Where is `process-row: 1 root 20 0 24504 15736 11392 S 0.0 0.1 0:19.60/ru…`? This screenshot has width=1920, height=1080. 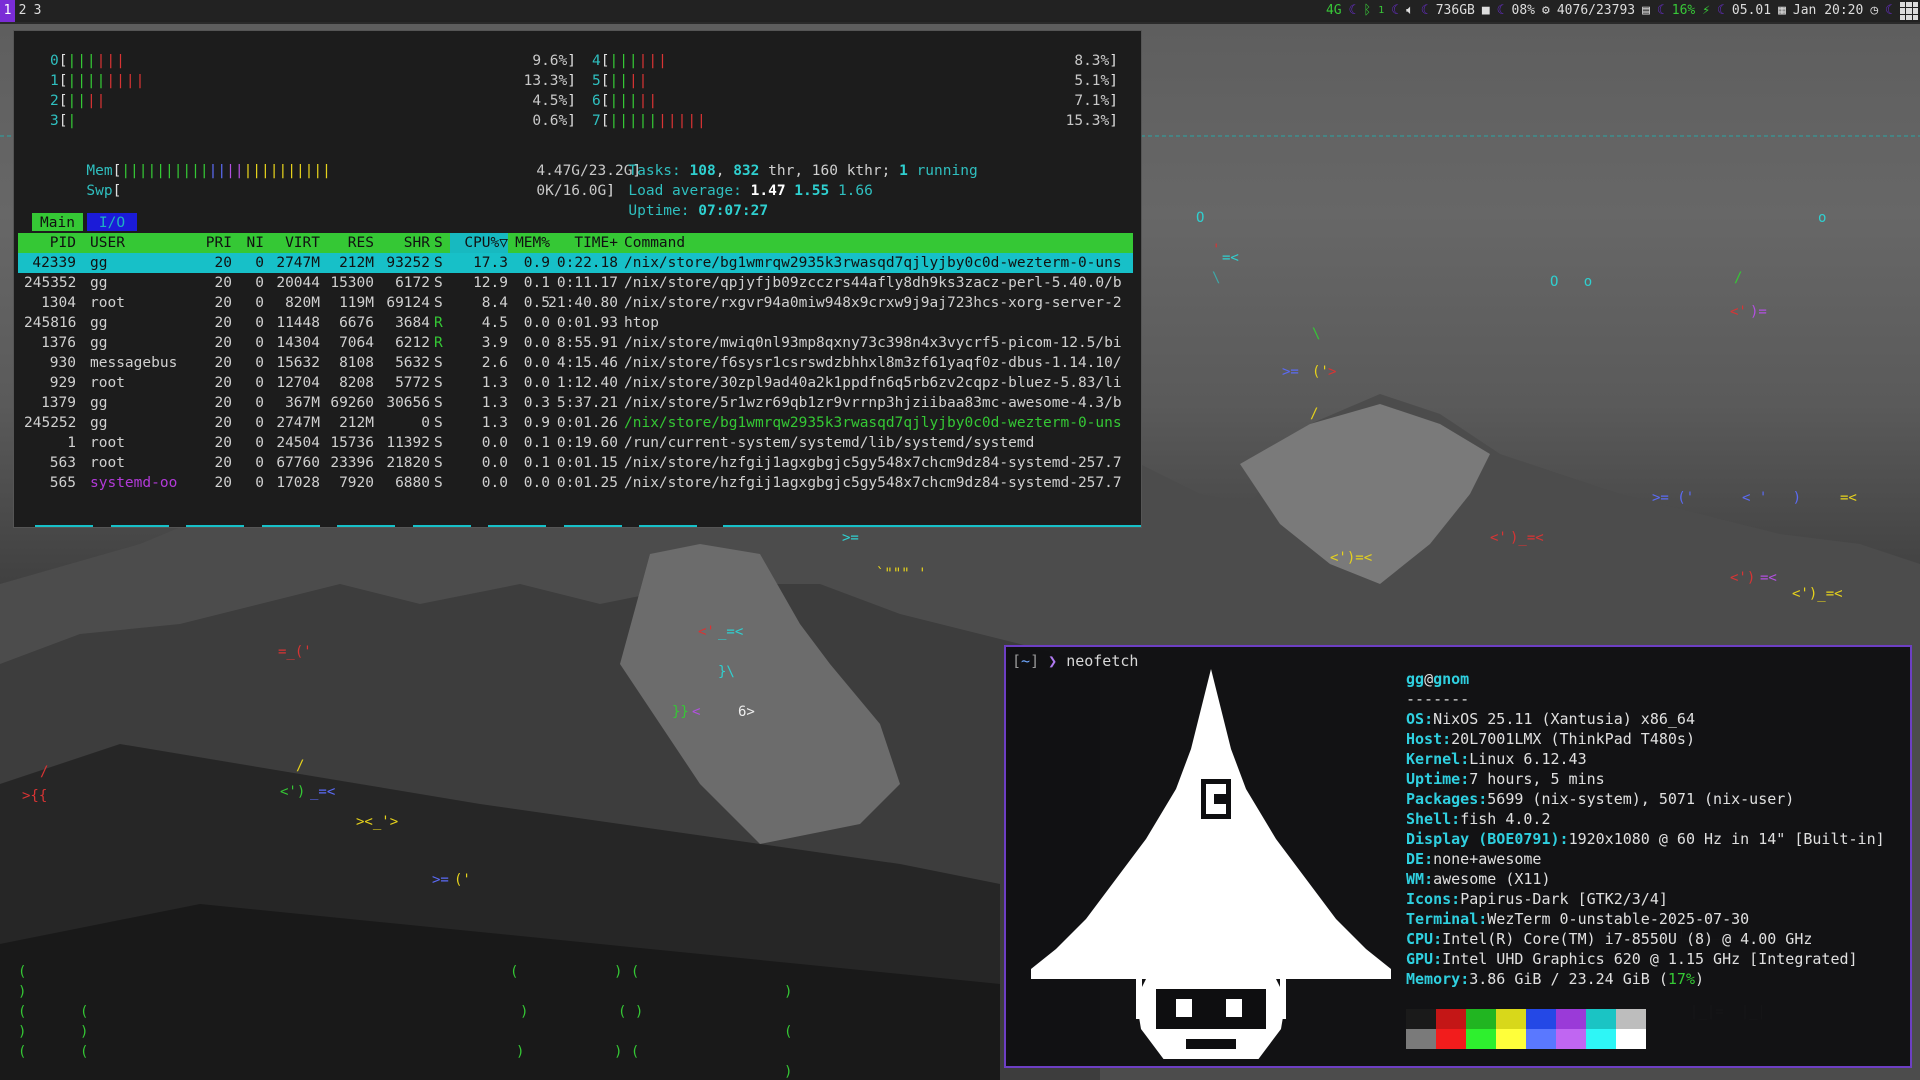
process-row: 1 root 20 0 24504 15736 11392 S 0.0 0.1 0:19.60/ru… is located at coordinates (575, 443).